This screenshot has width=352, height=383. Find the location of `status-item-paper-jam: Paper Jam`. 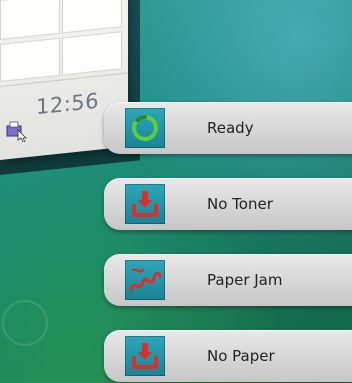

status-item-paper-jam: Paper Jam is located at coordinates (228, 280).